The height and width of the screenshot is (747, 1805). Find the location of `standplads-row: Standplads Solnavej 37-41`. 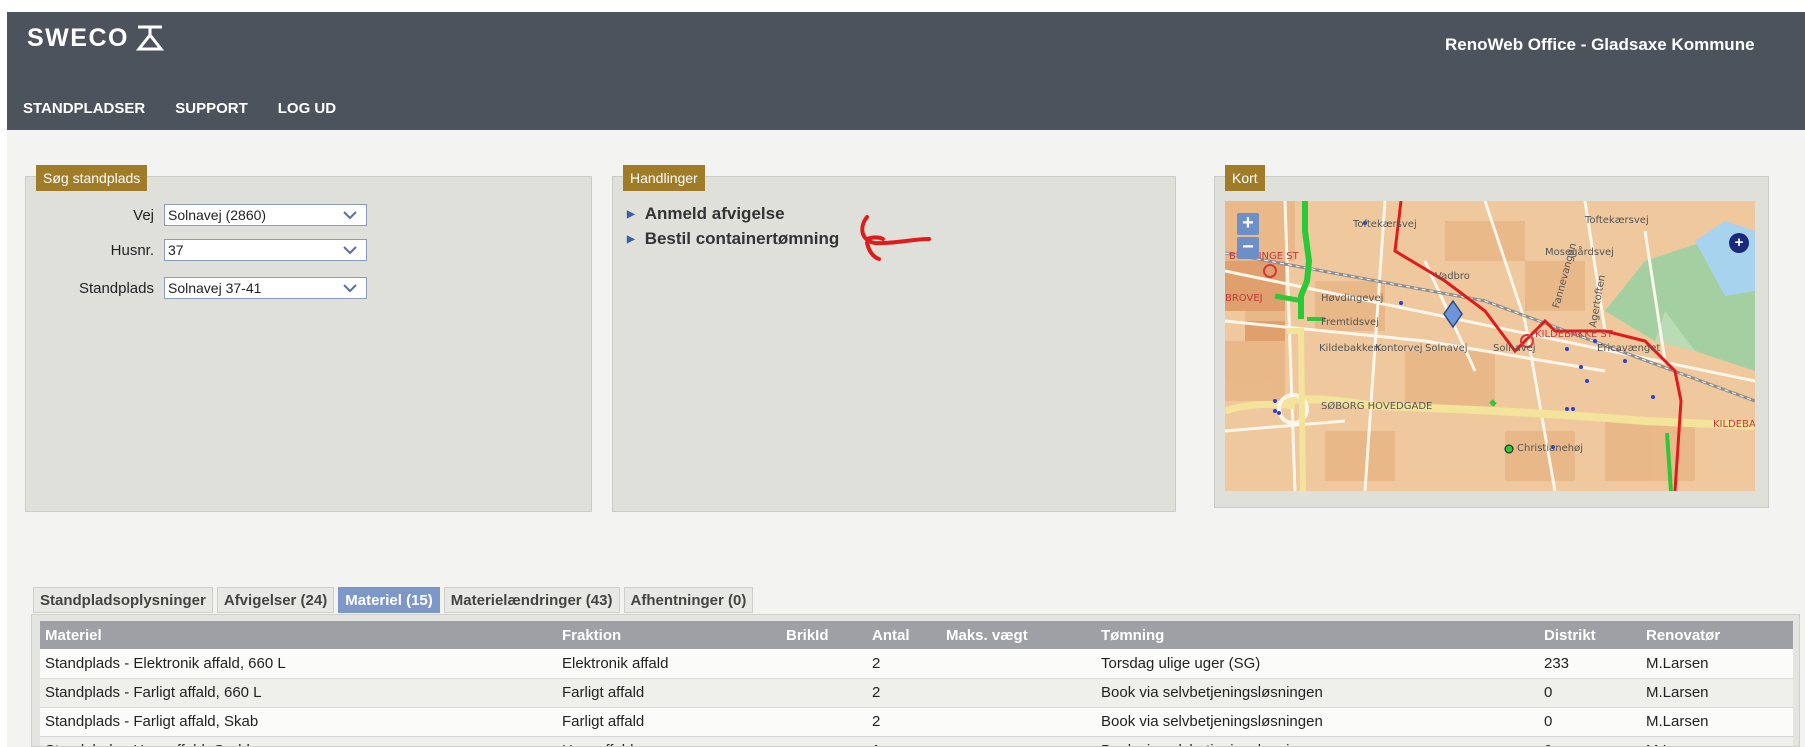

standplads-row: Standplads Solnavej 37-41 is located at coordinates (309, 288).